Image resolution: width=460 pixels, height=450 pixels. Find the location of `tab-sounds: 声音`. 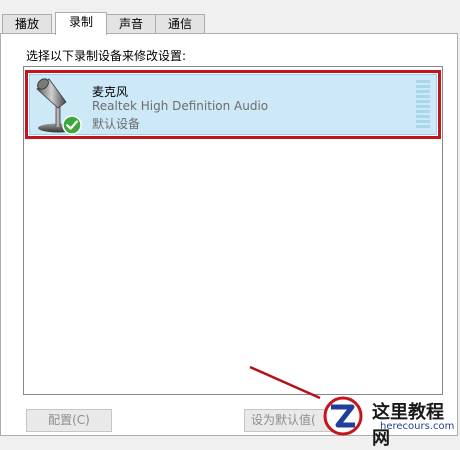

tab-sounds: 声音 is located at coordinates (131, 24).